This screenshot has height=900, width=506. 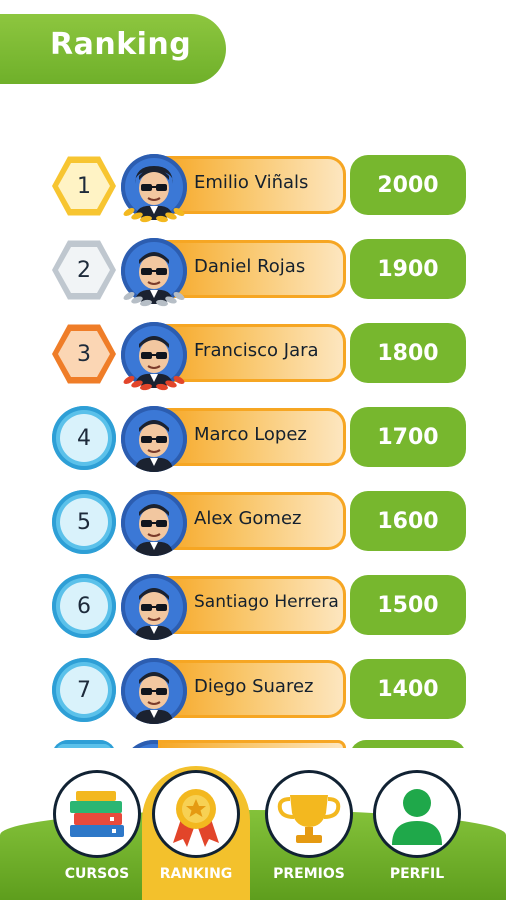 I want to click on ranking-row: 5 Alex Gomez 1600, so click(x=253, y=522).